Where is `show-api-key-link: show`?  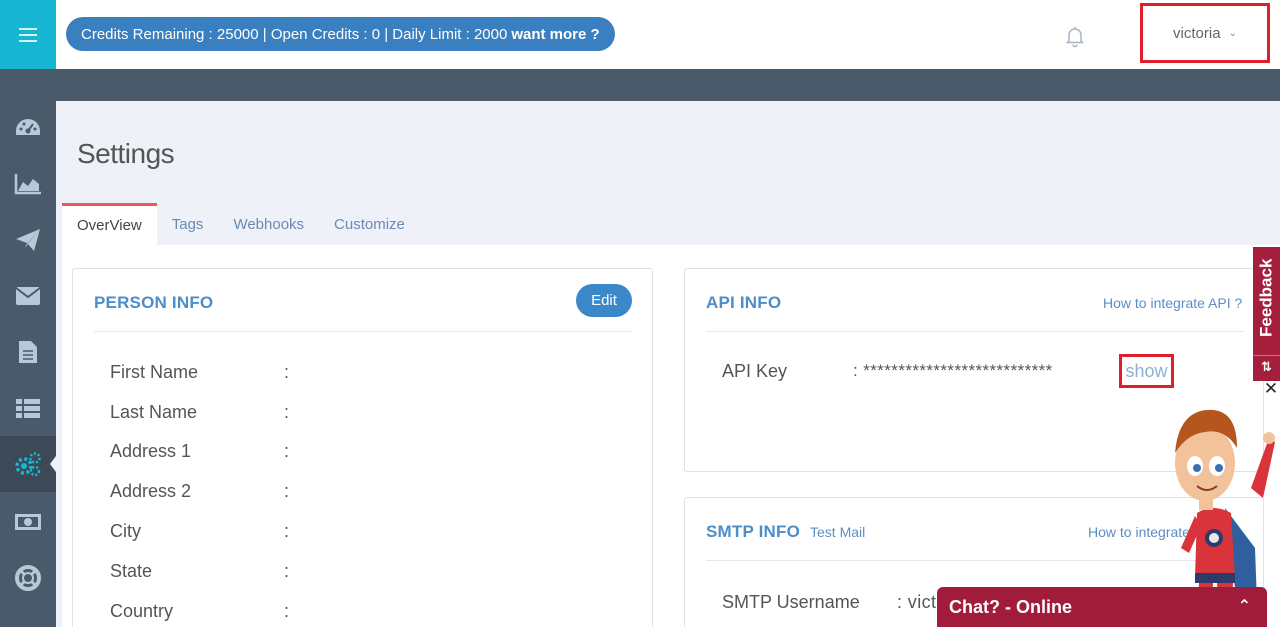 show-api-key-link: show is located at coordinates (1146, 371).